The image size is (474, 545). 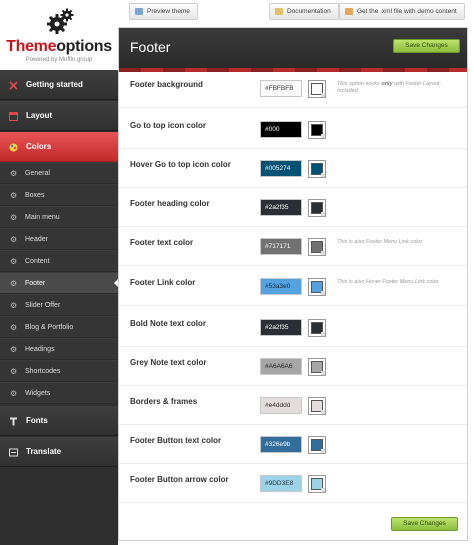 I want to click on preview-theme-label: Preview theme, so click(x=168, y=11).